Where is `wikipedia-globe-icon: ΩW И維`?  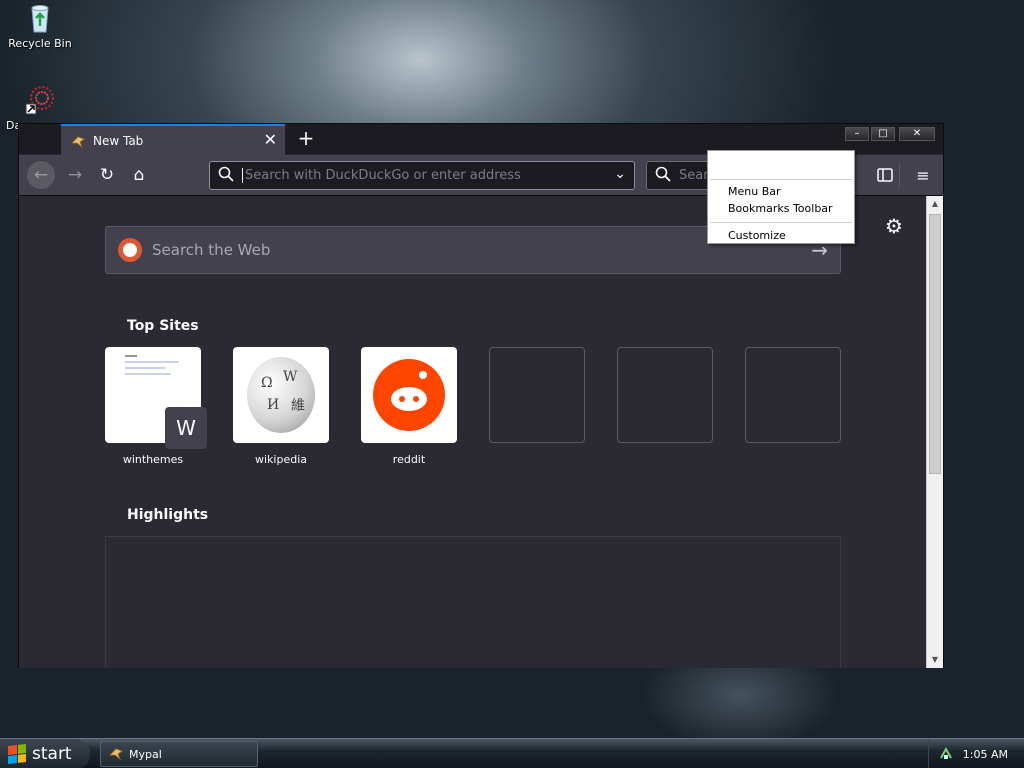
wikipedia-globe-icon: ΩW И維 is located at coordinates (281, 395).